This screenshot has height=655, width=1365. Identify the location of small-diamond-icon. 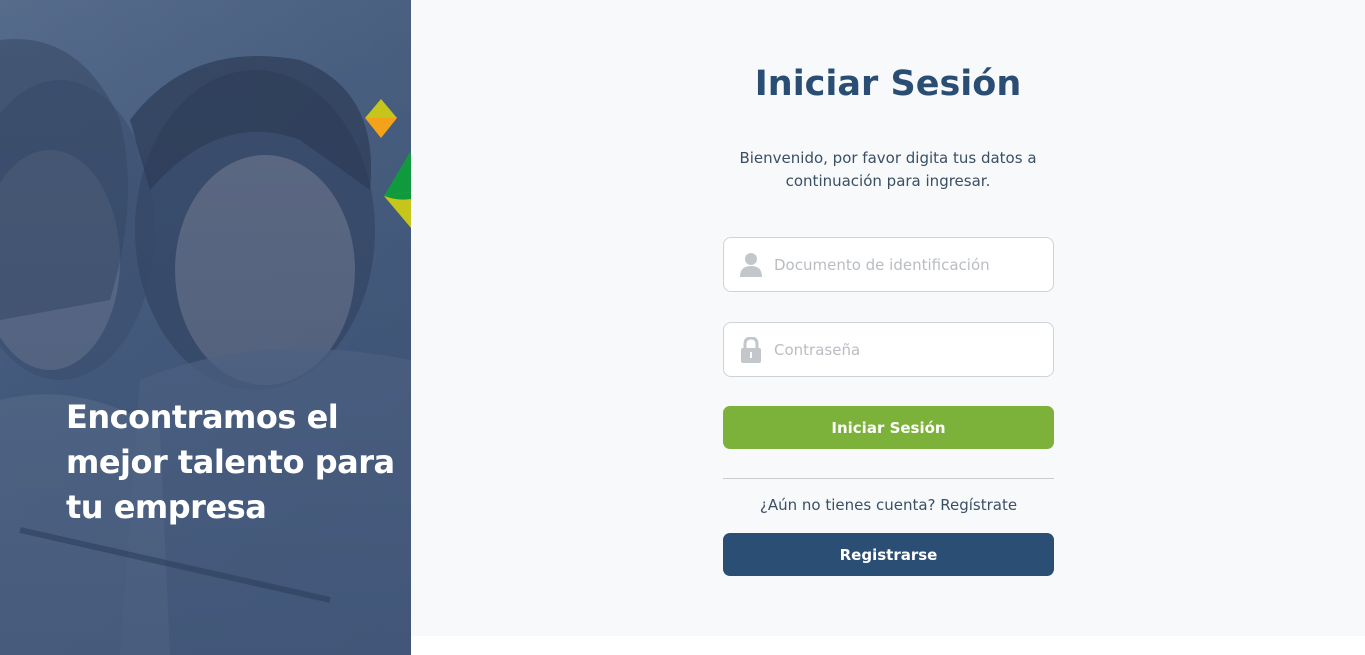
(381, 118).